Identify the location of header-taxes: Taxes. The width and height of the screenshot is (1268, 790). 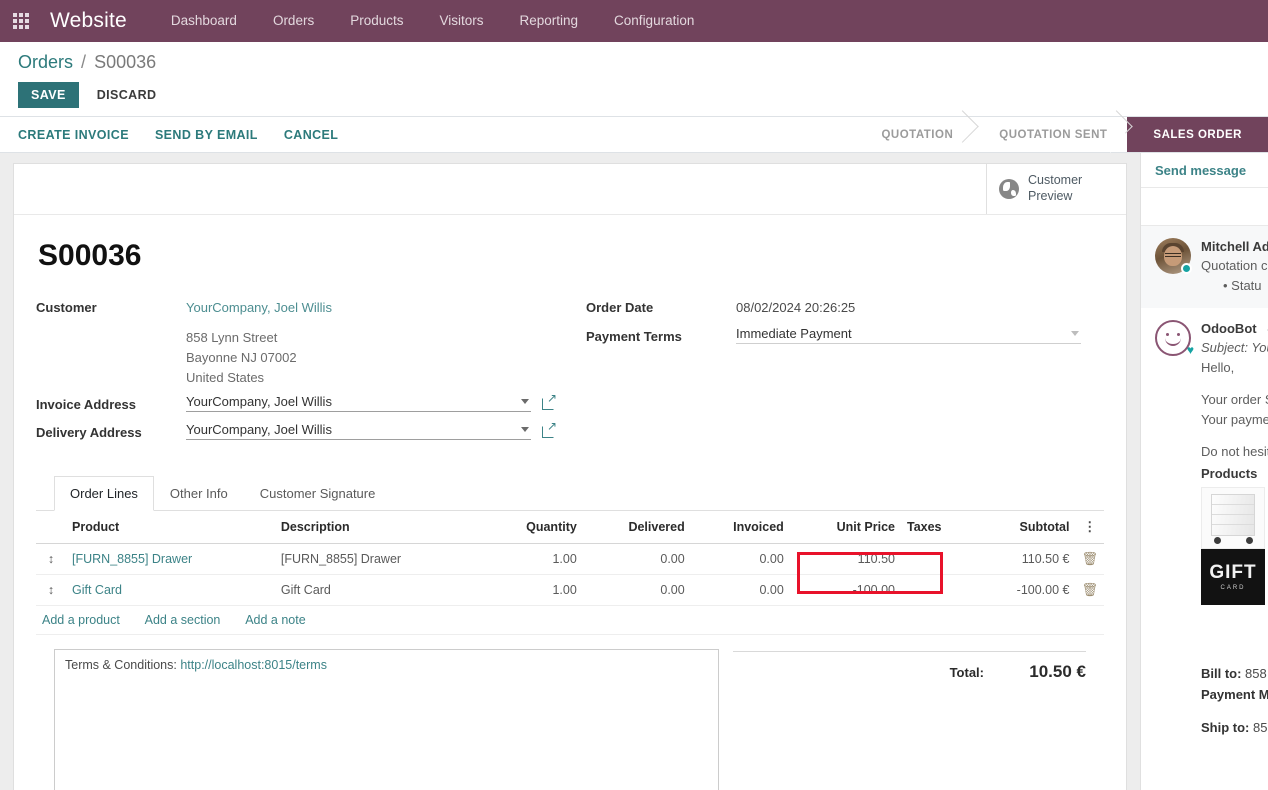
(936, 527).